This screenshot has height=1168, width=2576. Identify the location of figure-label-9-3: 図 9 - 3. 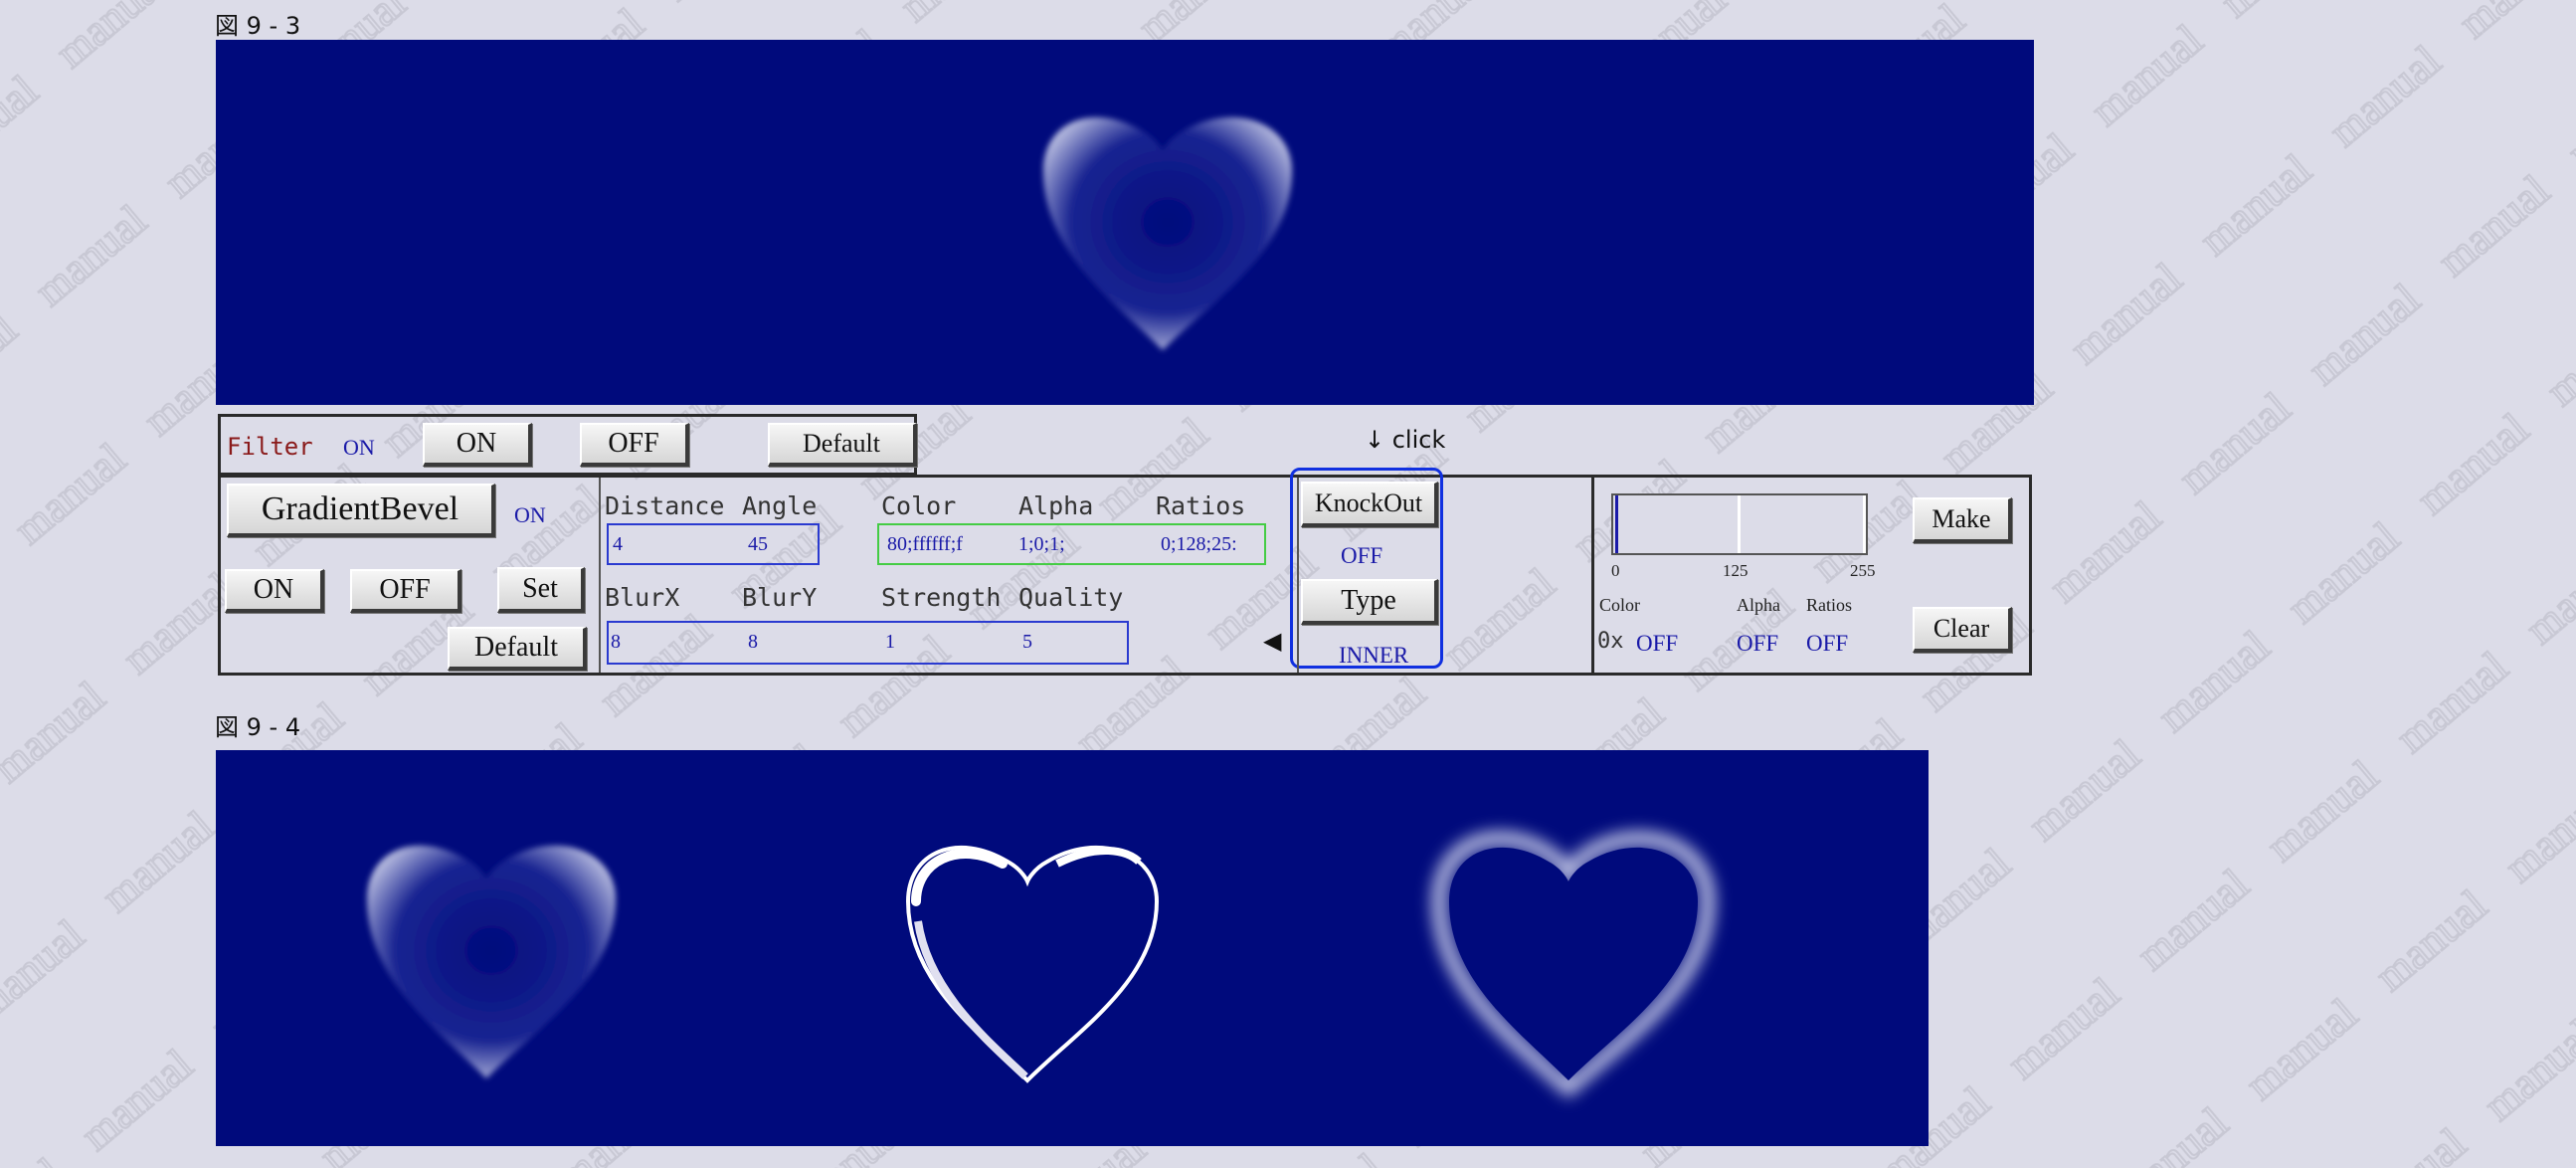
(258, 26).